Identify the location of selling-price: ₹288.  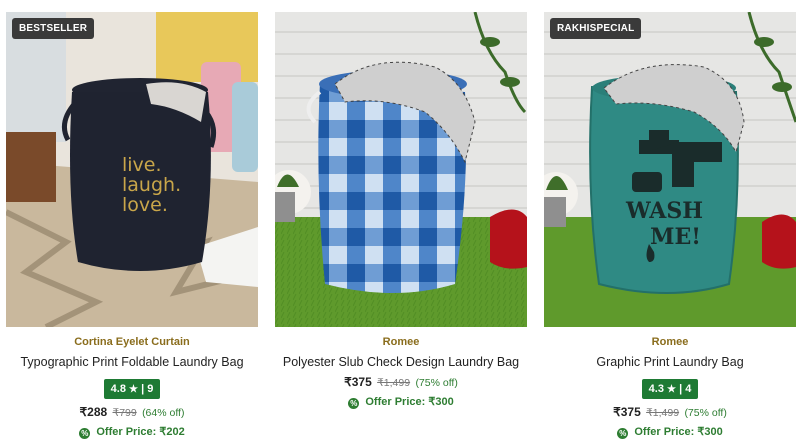
(93, 412).